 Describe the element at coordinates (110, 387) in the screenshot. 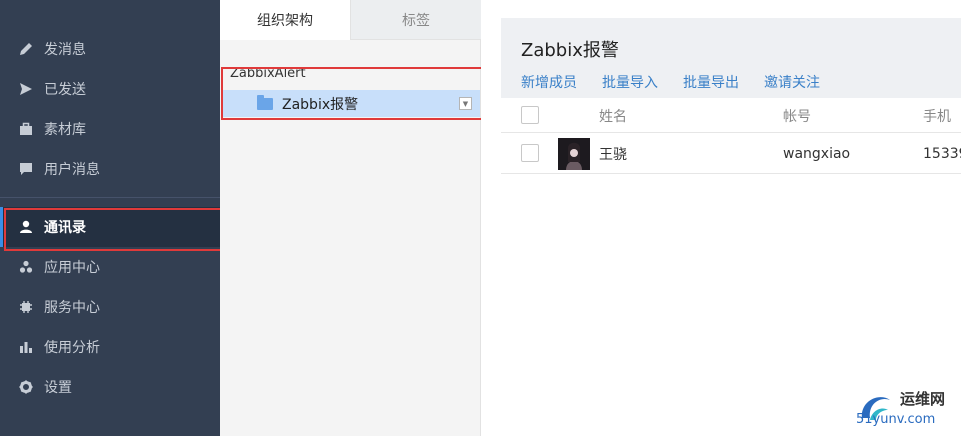

I see `sidebar-item-settings: 设置` at that location.